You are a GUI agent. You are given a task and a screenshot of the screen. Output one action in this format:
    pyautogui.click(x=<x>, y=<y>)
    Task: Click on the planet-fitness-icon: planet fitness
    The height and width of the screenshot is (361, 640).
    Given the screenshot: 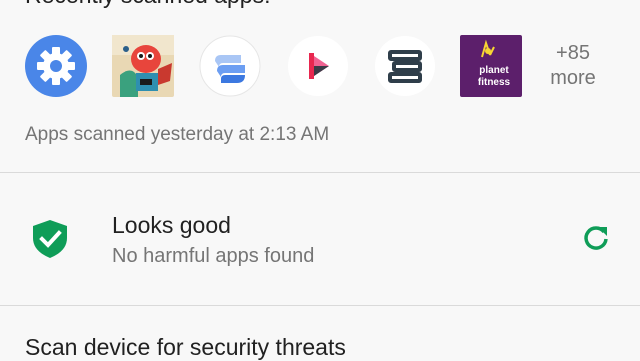 What is the action you would take?
    pyautogui.click(x=491, y=66)
    